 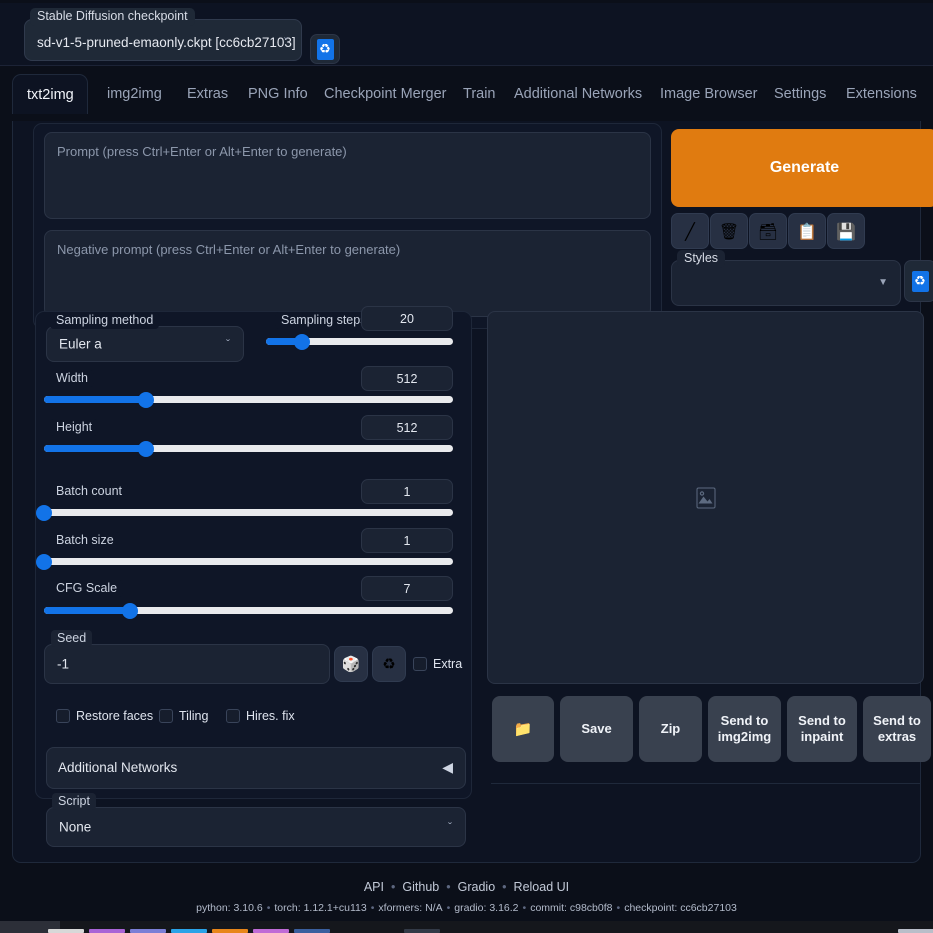 I want to click on paintbrush-button: ╱, so click(x=690, y=231).